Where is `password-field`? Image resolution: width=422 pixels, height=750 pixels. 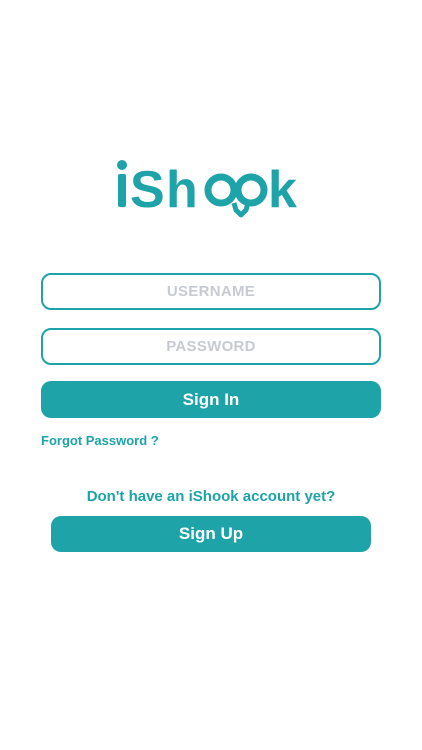
password-field is located at coordinates (211, 346).